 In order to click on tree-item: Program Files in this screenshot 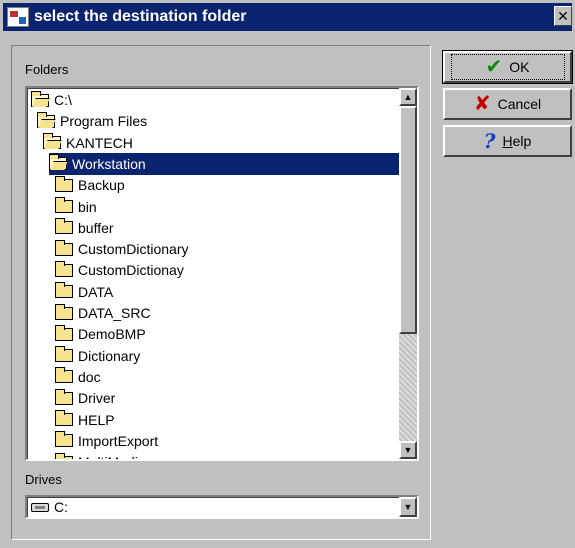, I will do `click(227, 121)`.